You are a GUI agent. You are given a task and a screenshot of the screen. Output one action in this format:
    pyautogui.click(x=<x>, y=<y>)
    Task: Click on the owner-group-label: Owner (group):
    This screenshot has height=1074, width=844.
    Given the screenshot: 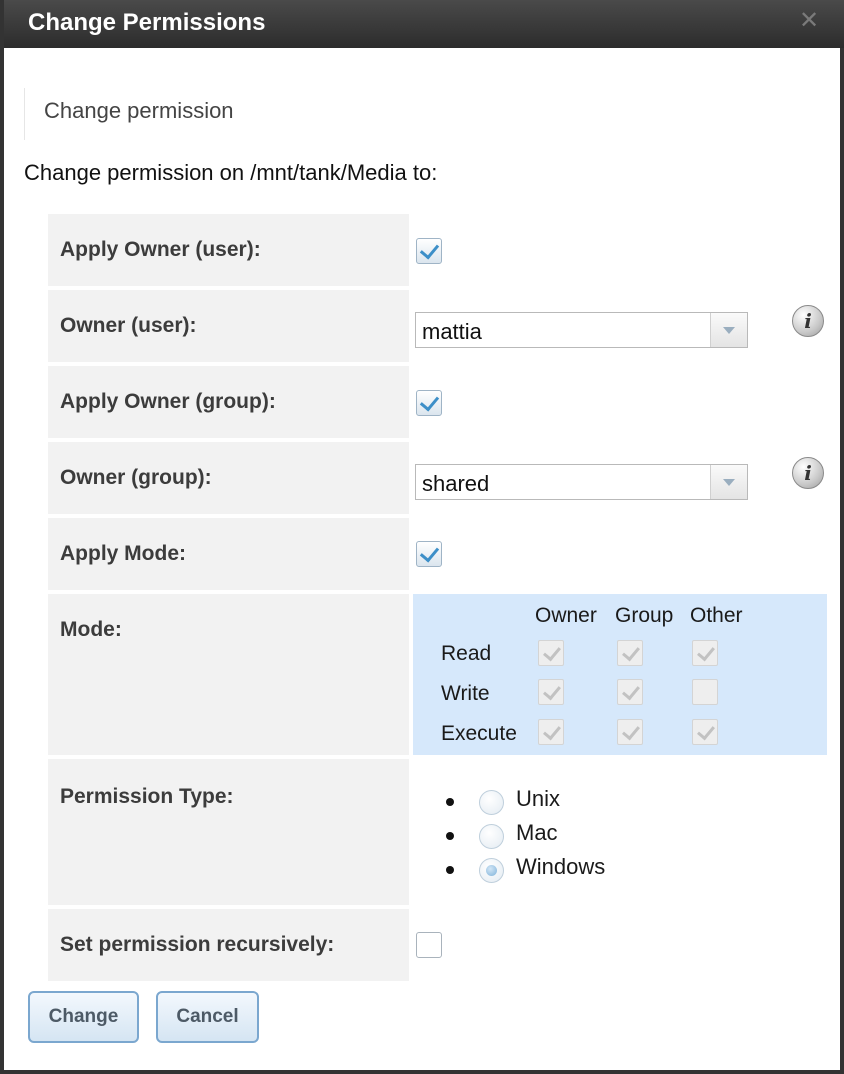 What is the action you would take?
    pyautogui.click(x=136, y=477)
    